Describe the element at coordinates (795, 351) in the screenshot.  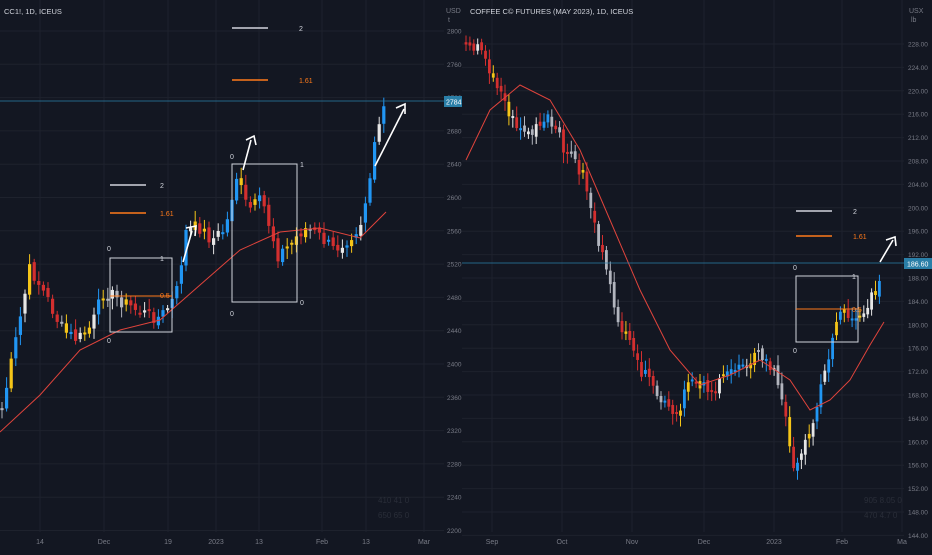
I see `right-fib-0-bottom: 0` at that location.